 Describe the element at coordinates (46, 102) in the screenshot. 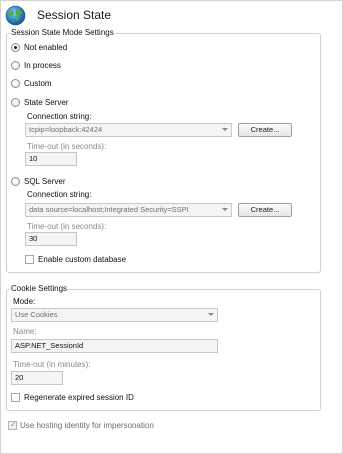

I see `radio-state-server-label: State Server` at that location.